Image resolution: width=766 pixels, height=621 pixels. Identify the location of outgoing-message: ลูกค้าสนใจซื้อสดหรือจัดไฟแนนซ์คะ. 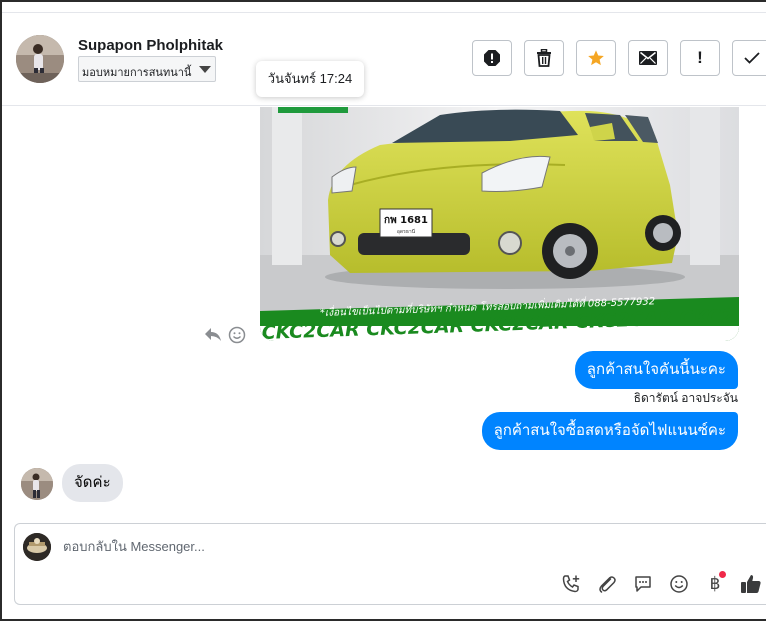
(609, 431).